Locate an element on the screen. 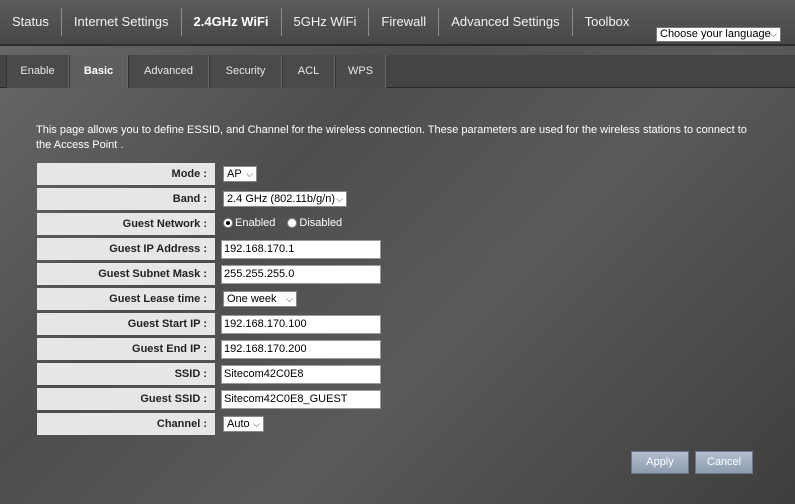 Image resolution: width=795 pixels, height=504 pixels. guest-ip-input: 192.168.170.1 is located at coordinates (301, 249).